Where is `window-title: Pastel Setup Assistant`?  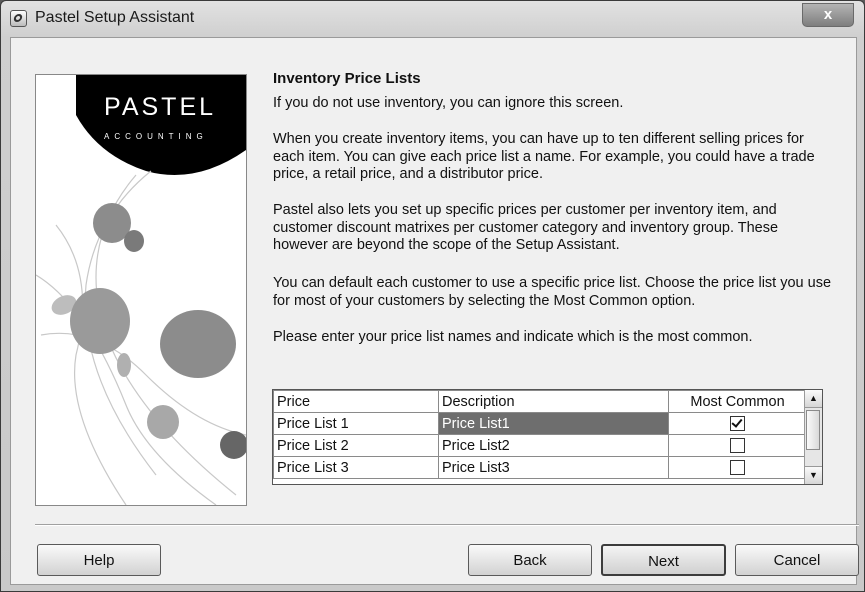
window-title: Pastel Setup Assistant is located at coordinates (115, 17).